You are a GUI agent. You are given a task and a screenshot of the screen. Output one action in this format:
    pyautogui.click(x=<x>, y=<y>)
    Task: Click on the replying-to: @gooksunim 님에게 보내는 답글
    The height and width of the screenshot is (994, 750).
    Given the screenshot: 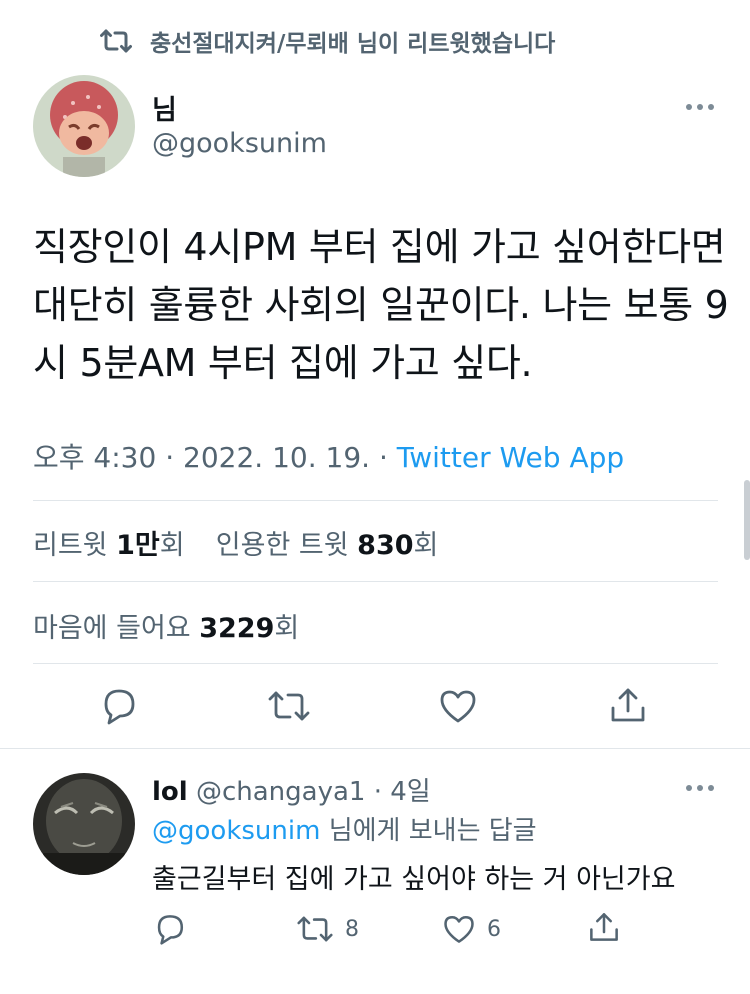 What is the action you would take?
    pyautogui.click(x=344, y=828)
    